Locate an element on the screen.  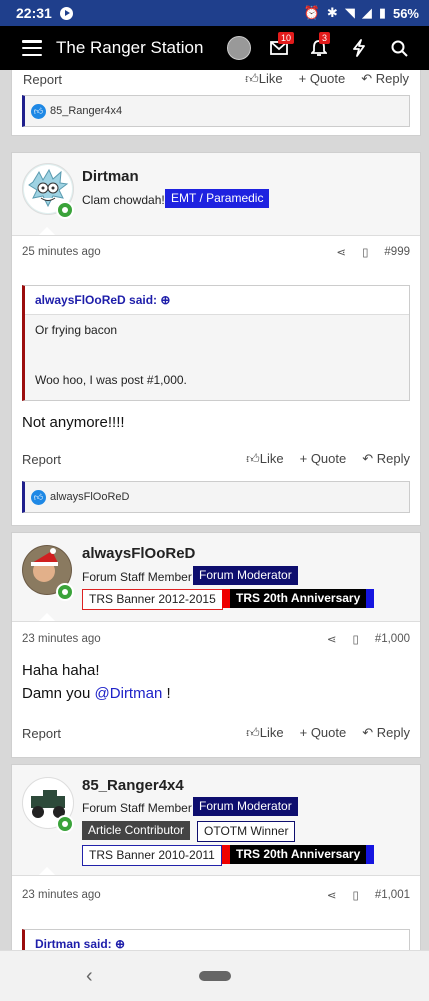
user-banner: EMT / Paramedic is located at coordinates (217, 198).